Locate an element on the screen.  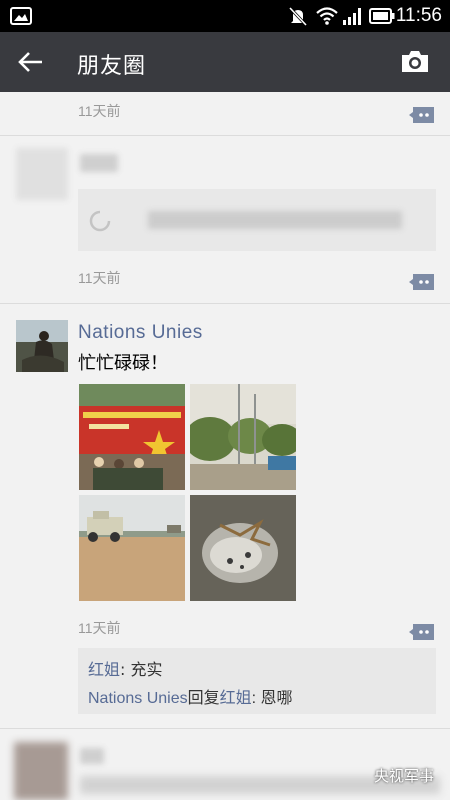
comment: 红姐: 充实 is located at coordinates (125, 668).